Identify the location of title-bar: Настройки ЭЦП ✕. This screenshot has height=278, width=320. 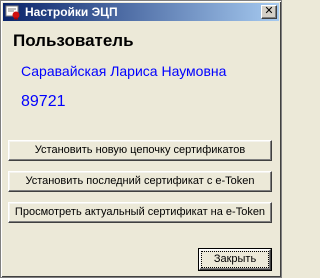
(141, 12).